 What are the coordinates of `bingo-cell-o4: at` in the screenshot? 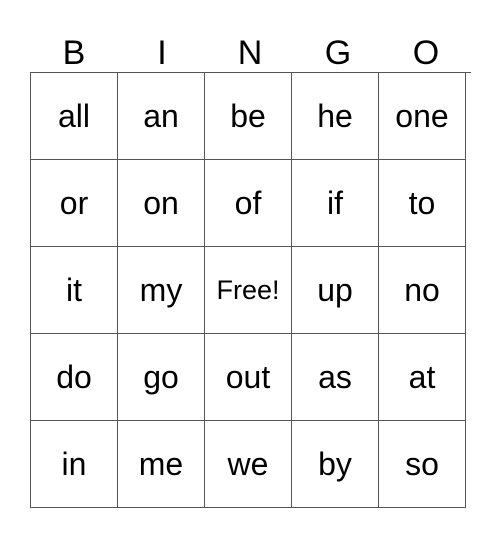 It's located at (422, 377).